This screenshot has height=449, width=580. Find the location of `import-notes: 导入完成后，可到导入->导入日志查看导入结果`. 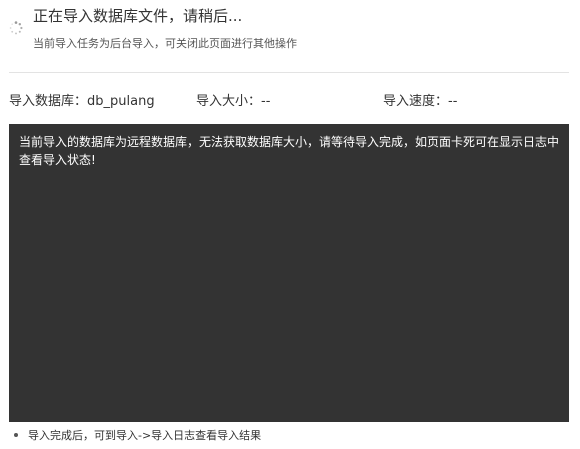

import-notes: 导入完成后，可到导入->导入日志查看导入结果 is located at coordinates (137, 435).